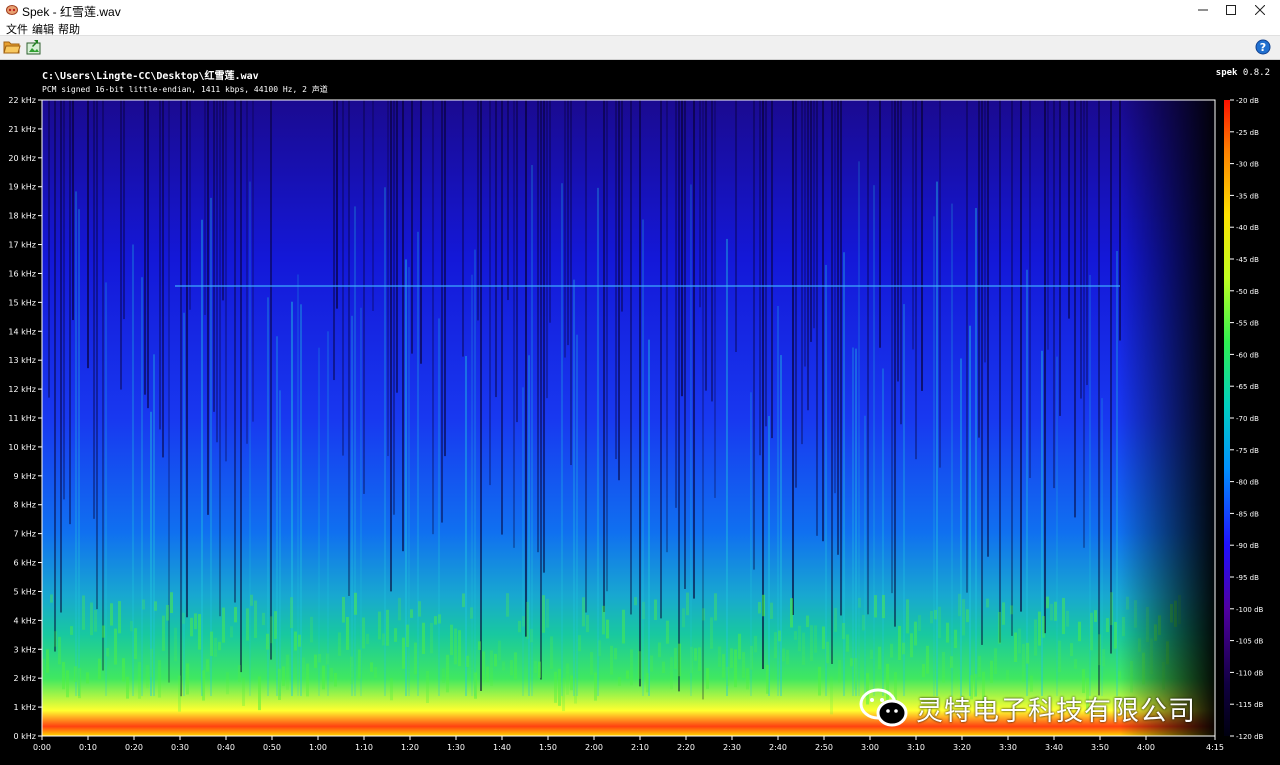  I want to click on time-tick-label: 3:00, so click(870, 747).